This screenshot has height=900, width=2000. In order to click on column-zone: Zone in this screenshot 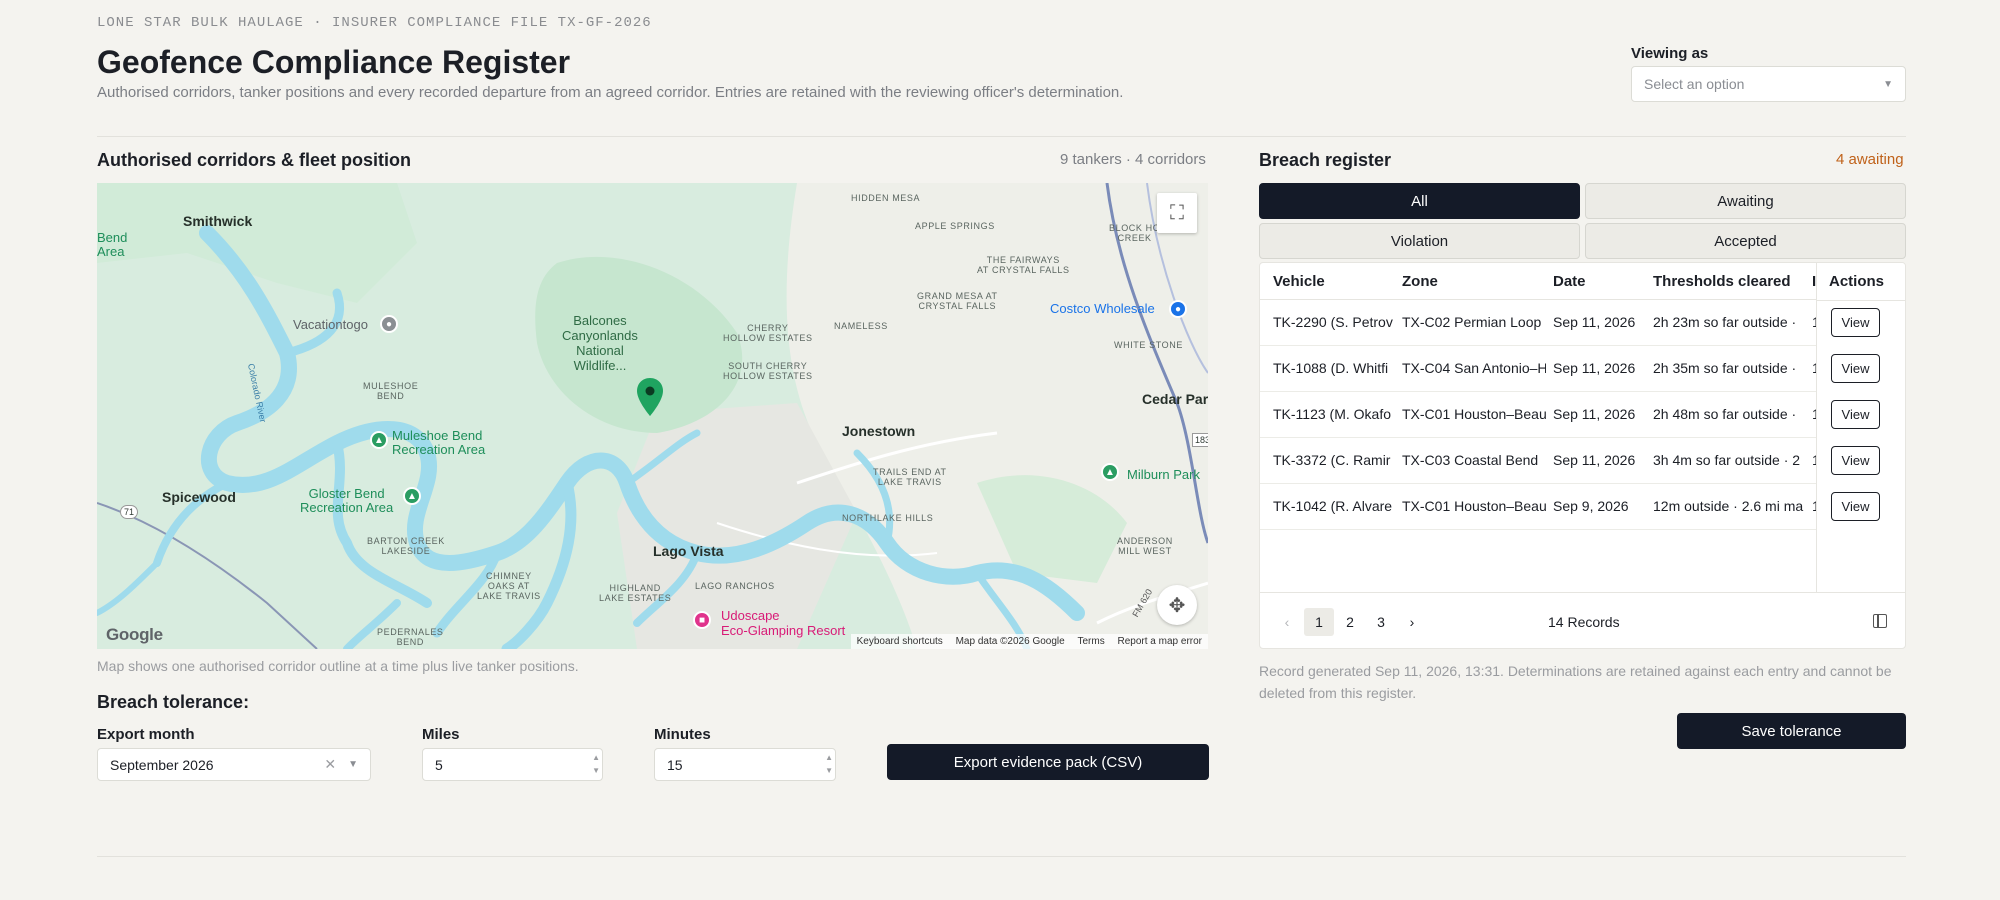, I will do `click(1420, 281)`.